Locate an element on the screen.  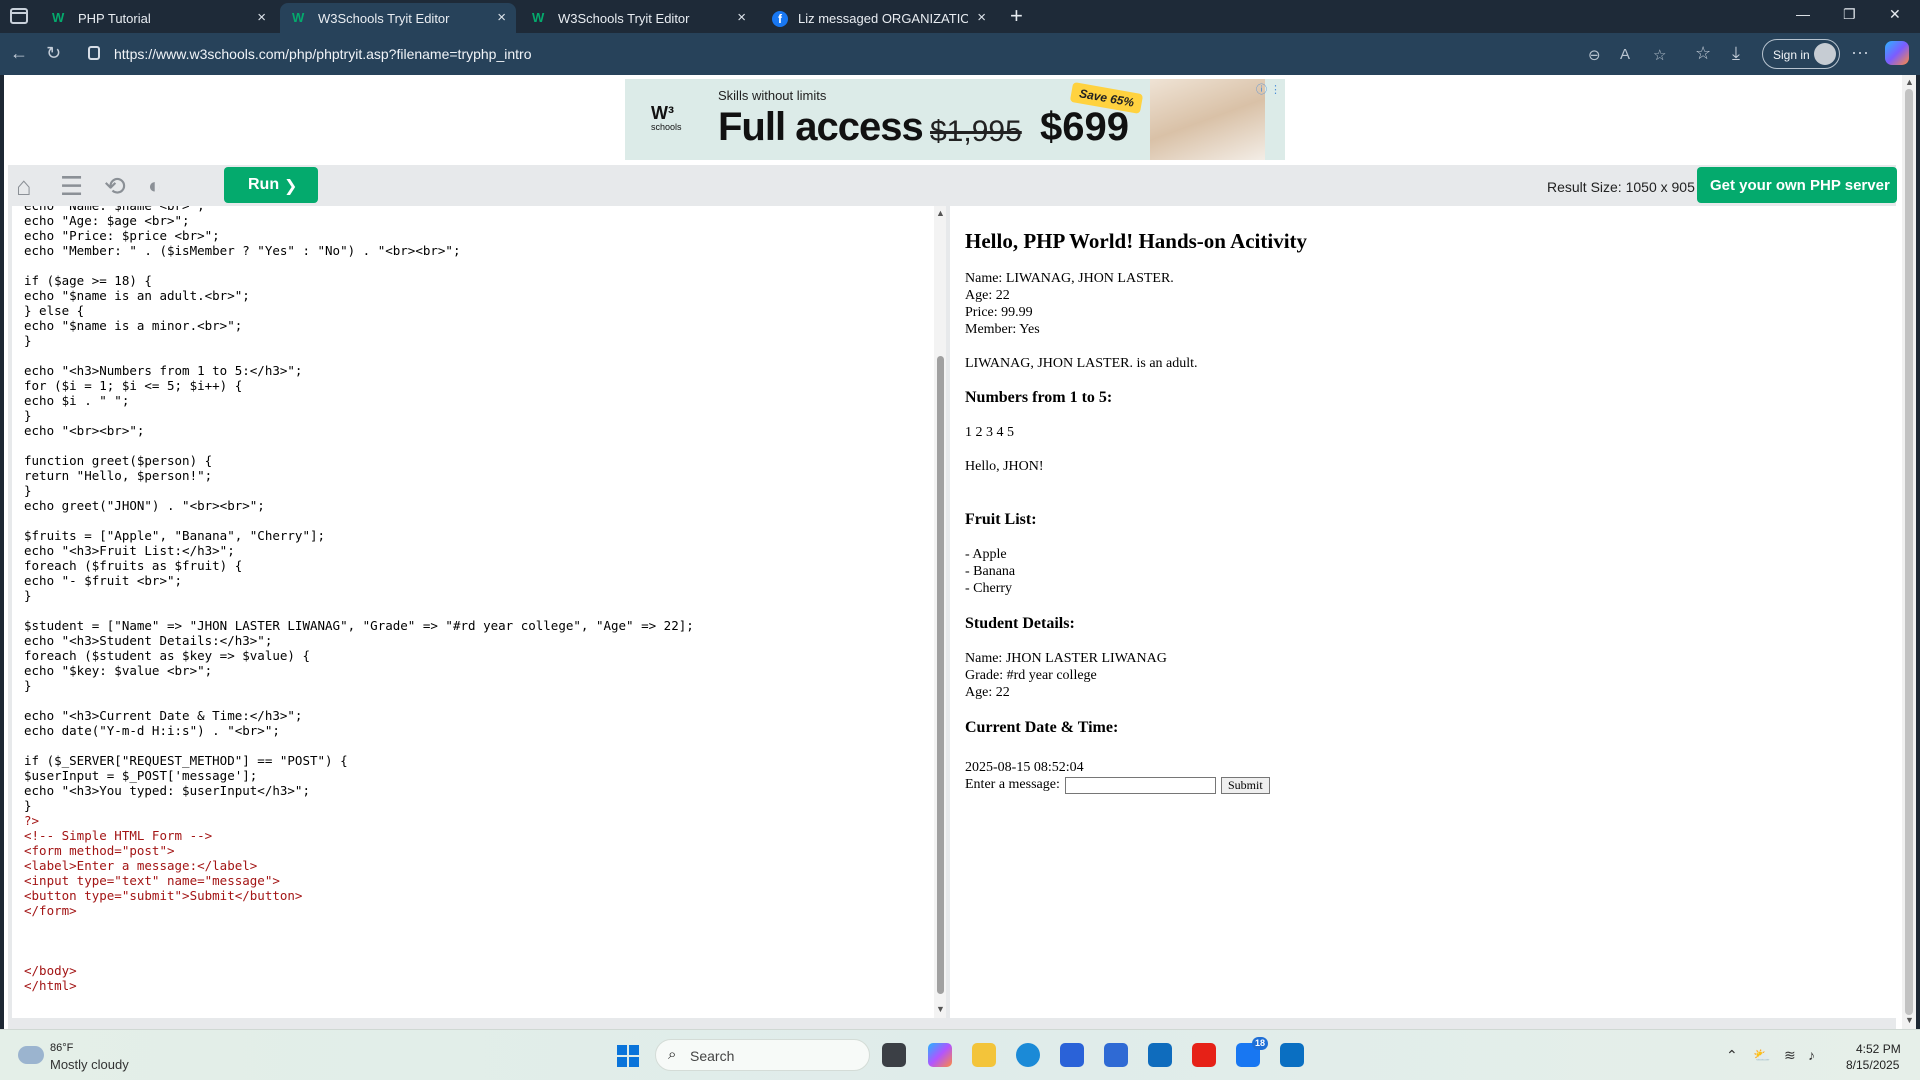
back-icon: ← is located at coordinates (19, 53).